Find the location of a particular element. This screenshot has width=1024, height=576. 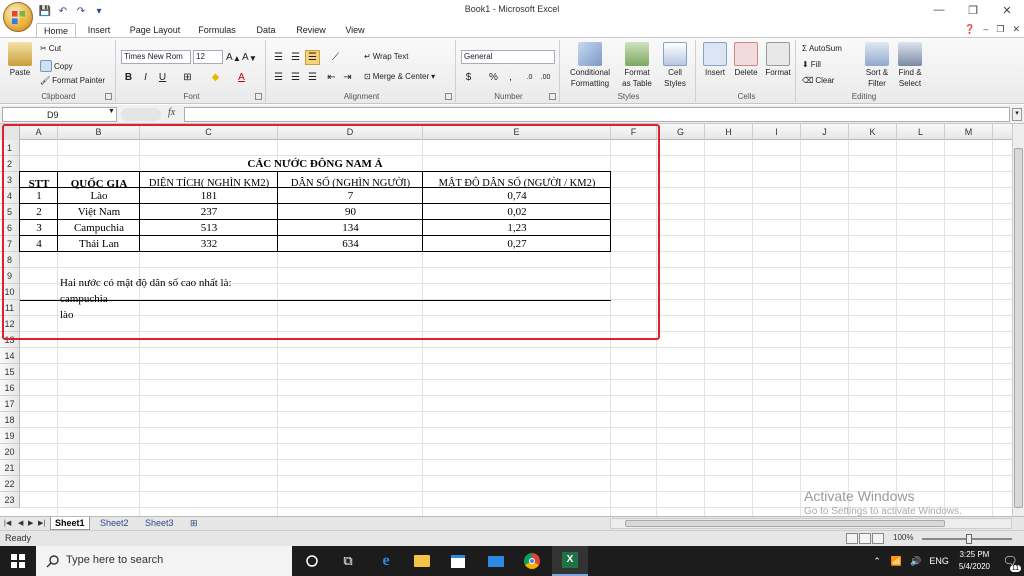

comma-button: , is located at coordinates (510, 77).